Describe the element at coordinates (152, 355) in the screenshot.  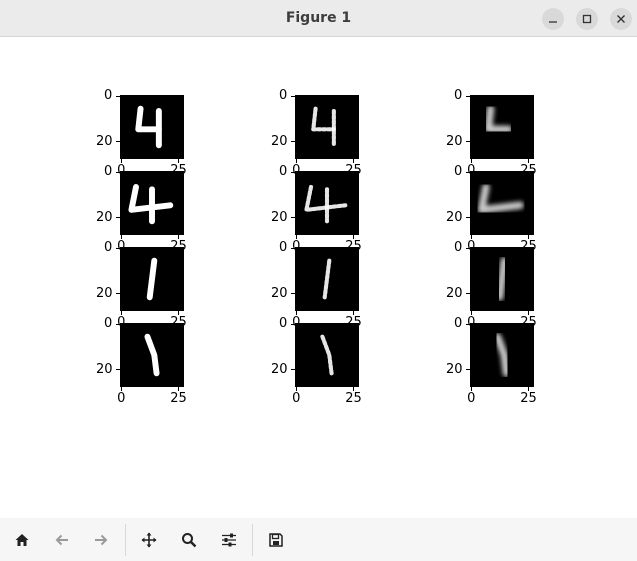
I see `digit-image-r4-c1` at that location.